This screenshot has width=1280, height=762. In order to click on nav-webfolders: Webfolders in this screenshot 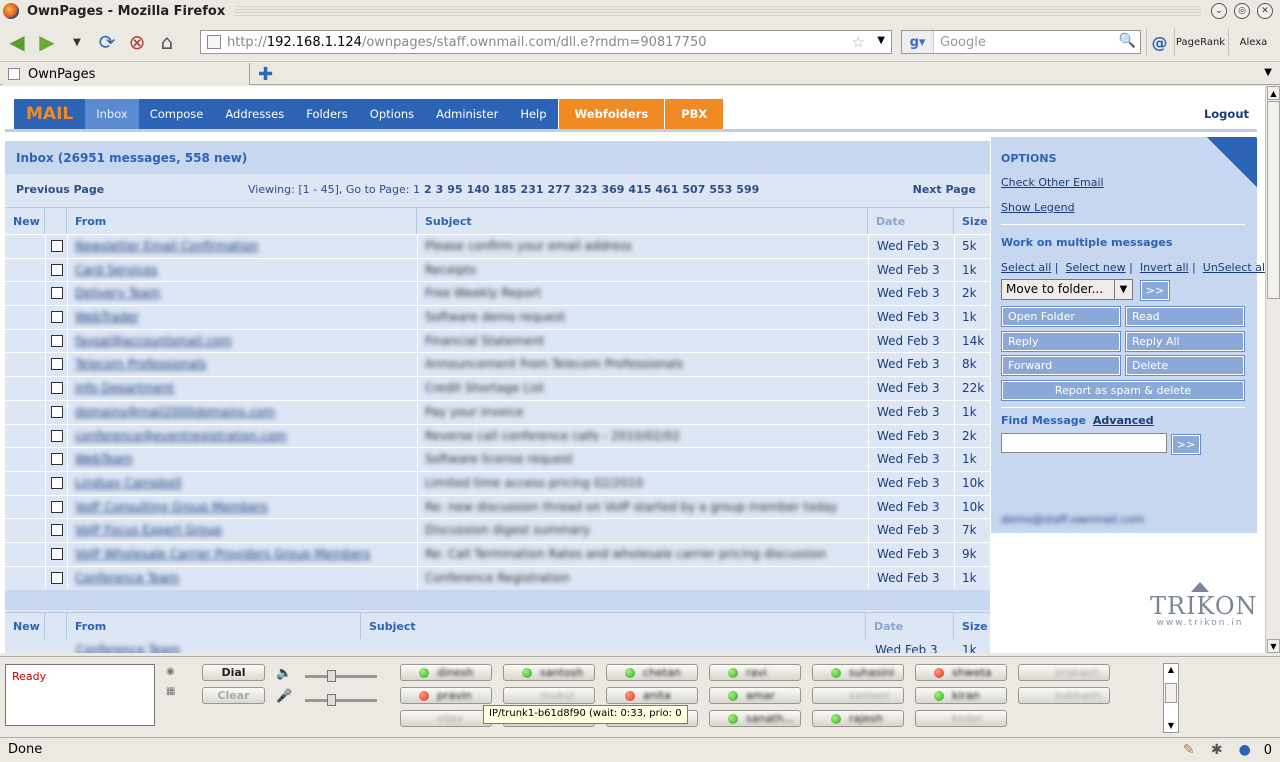, I will do `click(611, 114)`.